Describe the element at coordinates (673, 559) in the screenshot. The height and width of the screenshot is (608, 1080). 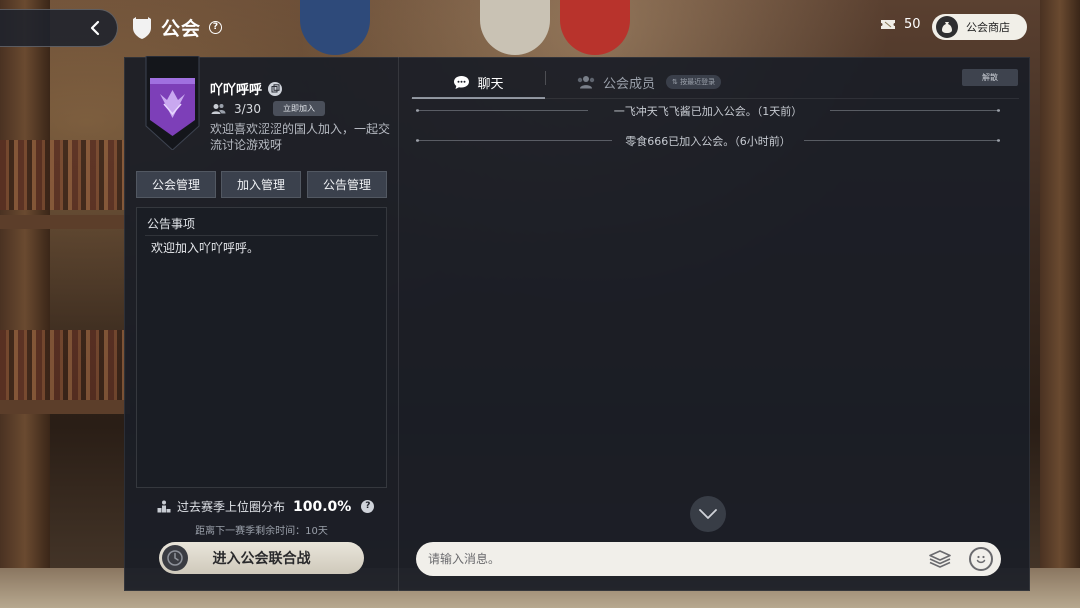
I see `chat-message-input` at that location.